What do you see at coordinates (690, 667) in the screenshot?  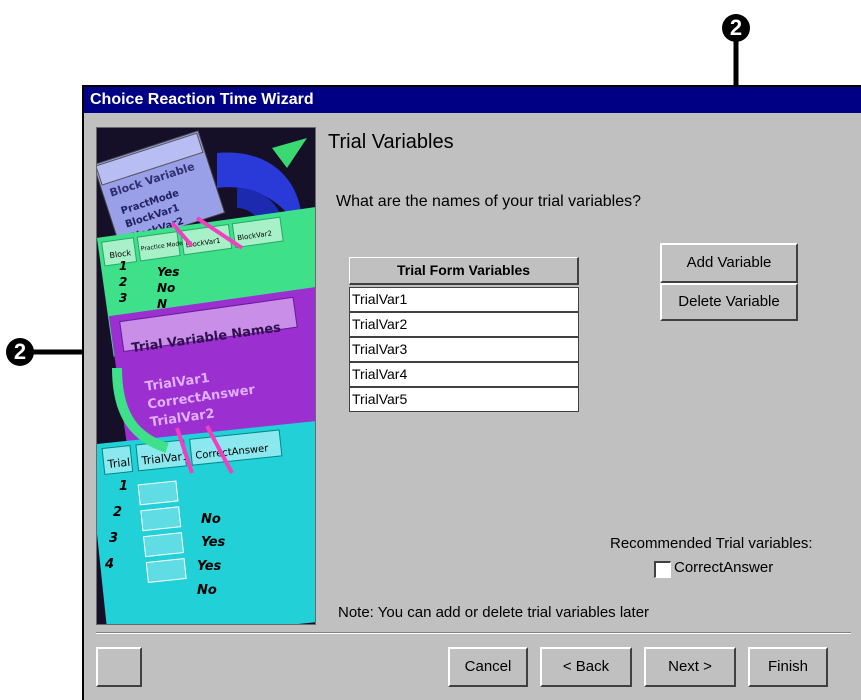 I see `next-button: Next >` at bounding box center [690, 667].